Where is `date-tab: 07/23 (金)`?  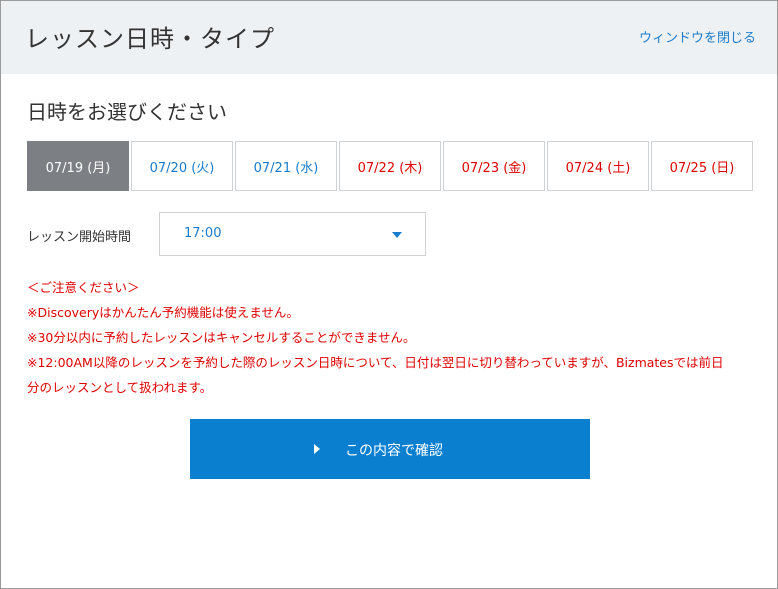
date-tab: 07/23 (金) is located at coordinates (494, 166).